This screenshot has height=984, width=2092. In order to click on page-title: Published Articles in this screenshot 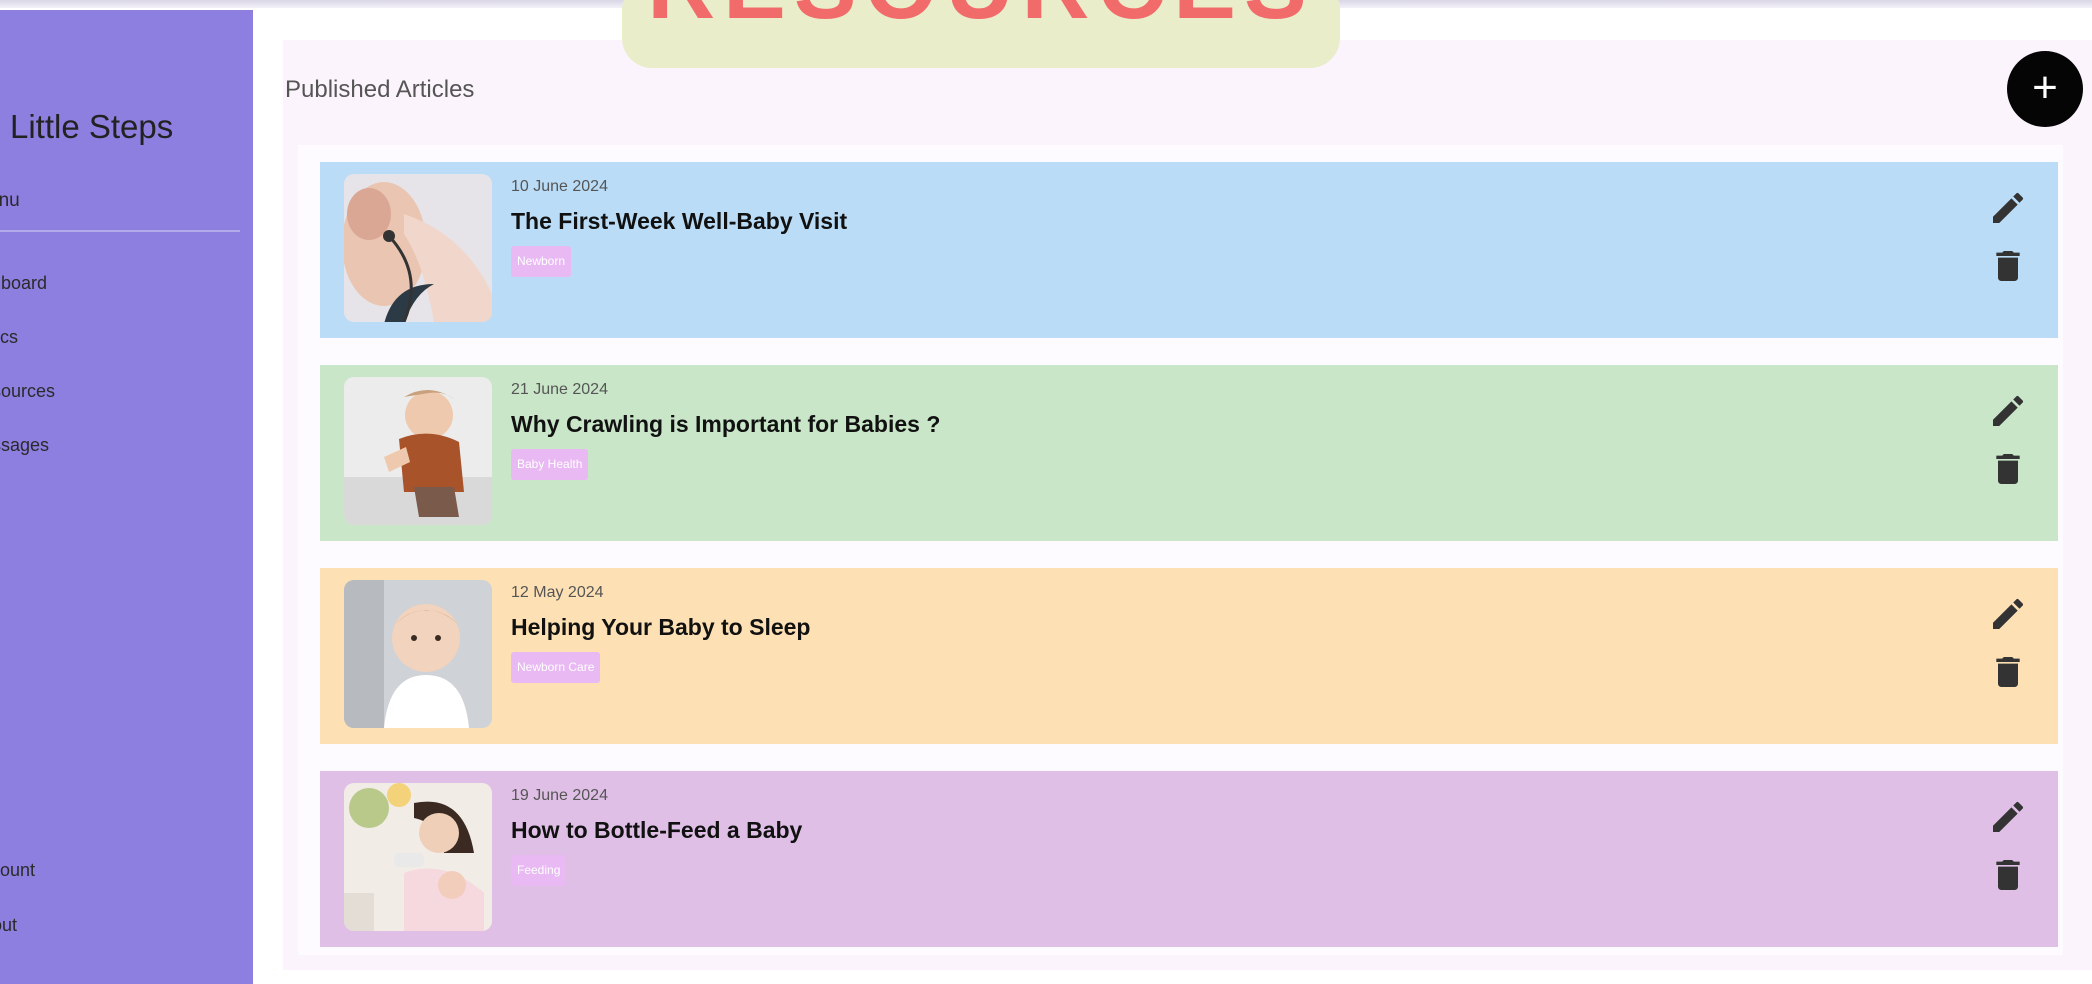, I will do `click(380, 89)`.